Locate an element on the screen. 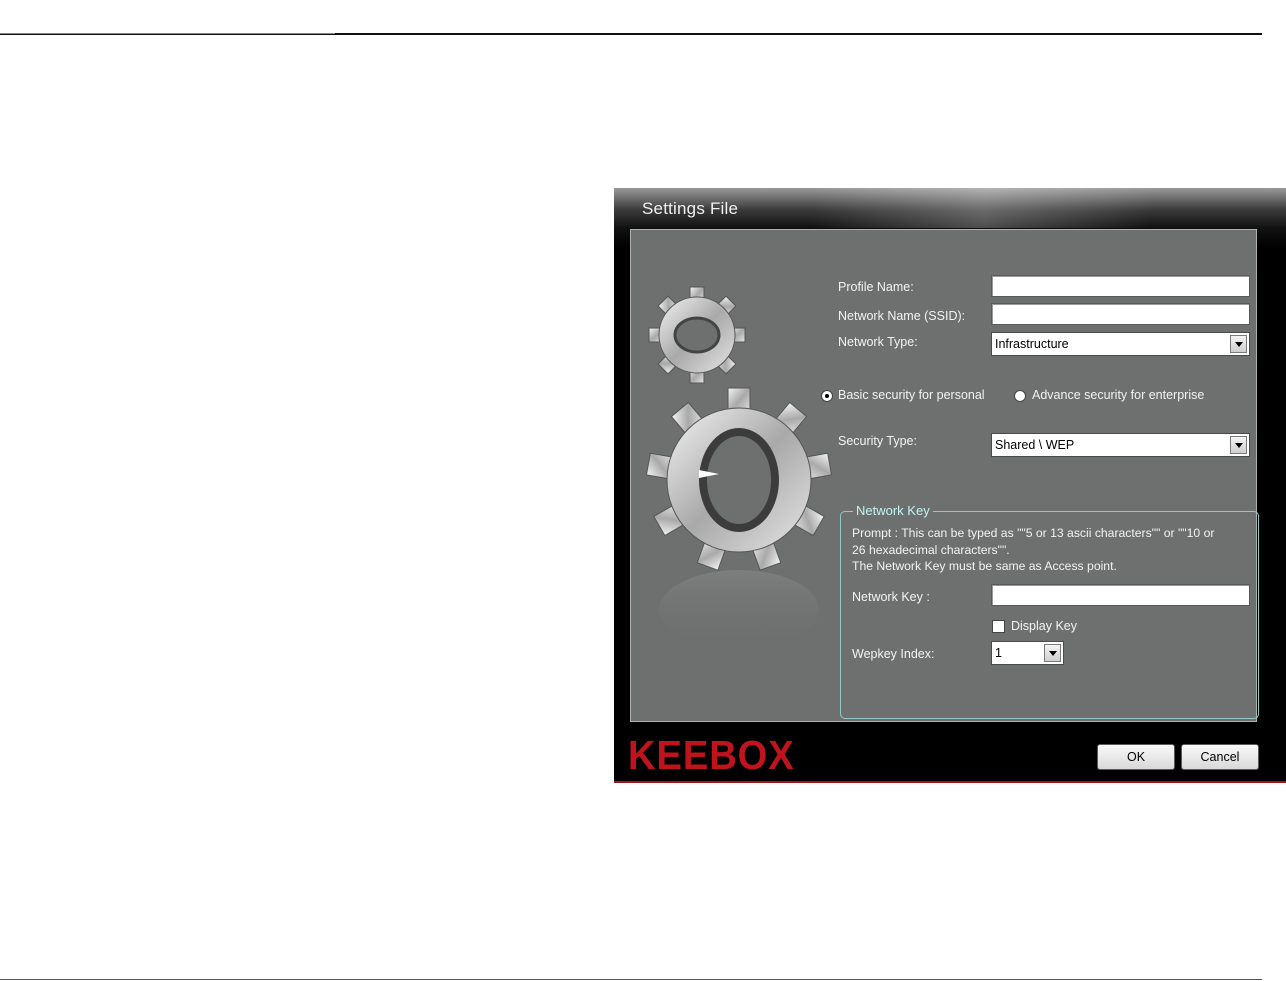 This screenshot has height=981, width=1286. security-type-select: Shared \ WEP is located at coordinates (1120, 445).